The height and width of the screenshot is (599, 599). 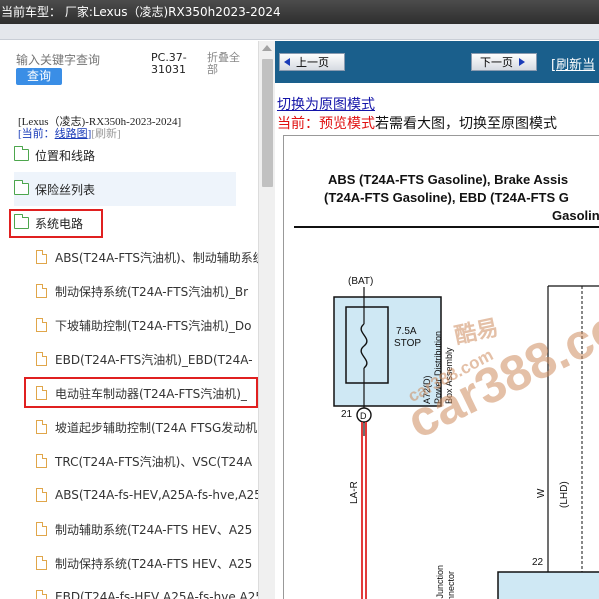 I want to click on search-input, so click(x=80, y=60).